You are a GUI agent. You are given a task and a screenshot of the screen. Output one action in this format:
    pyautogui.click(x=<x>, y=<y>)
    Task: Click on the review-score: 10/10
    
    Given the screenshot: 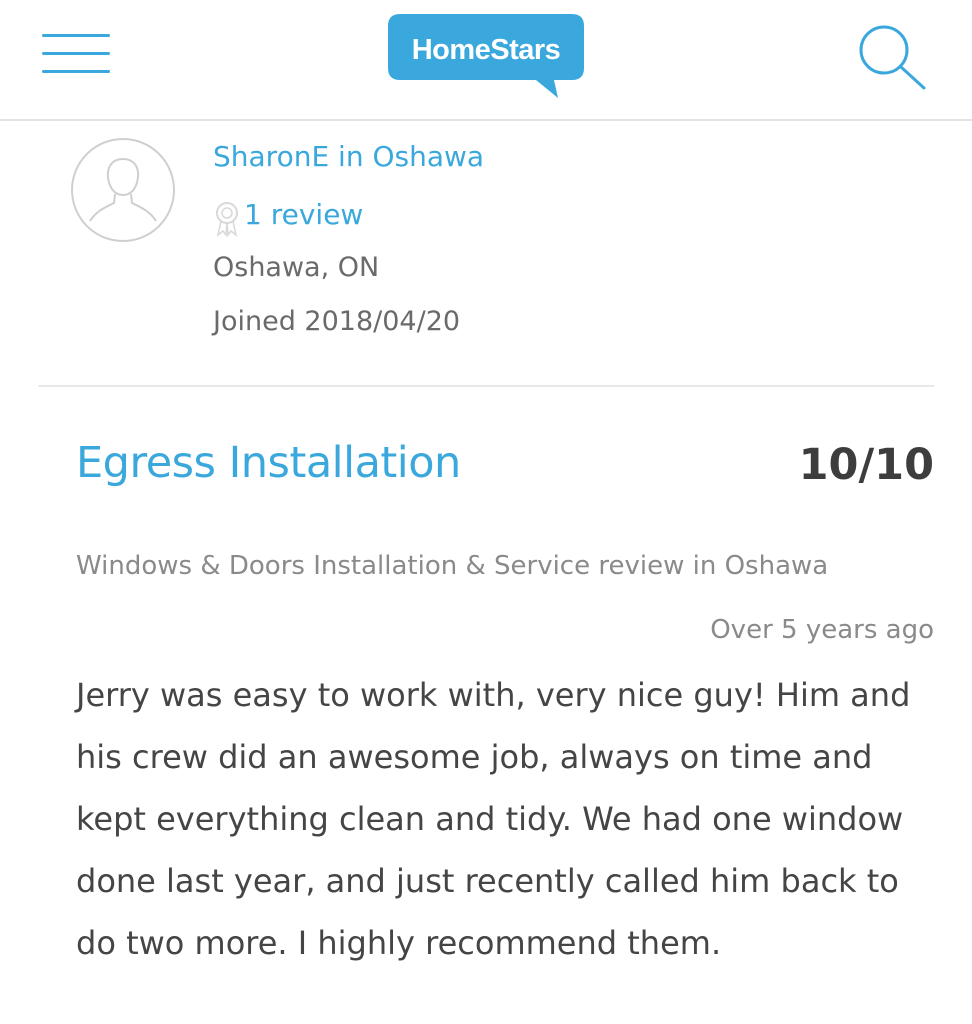 What is the action you would take?
    pyautogui.click(x=866, y=465)
    